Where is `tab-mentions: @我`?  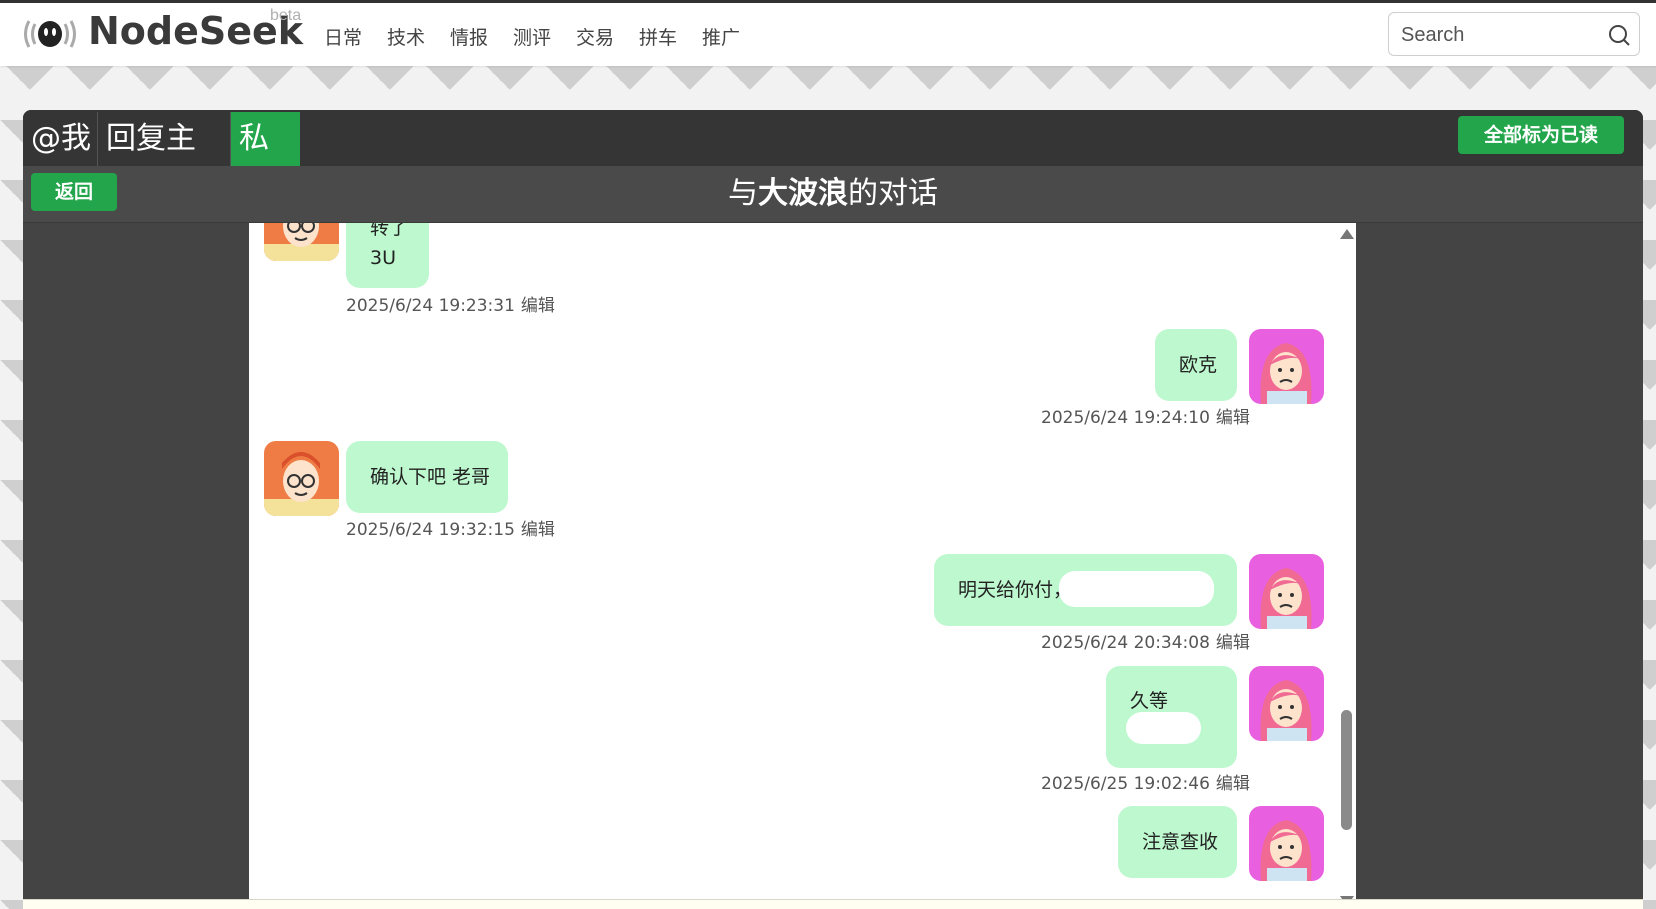 tab-mentions: @我 is located at coordinates (63, 139).